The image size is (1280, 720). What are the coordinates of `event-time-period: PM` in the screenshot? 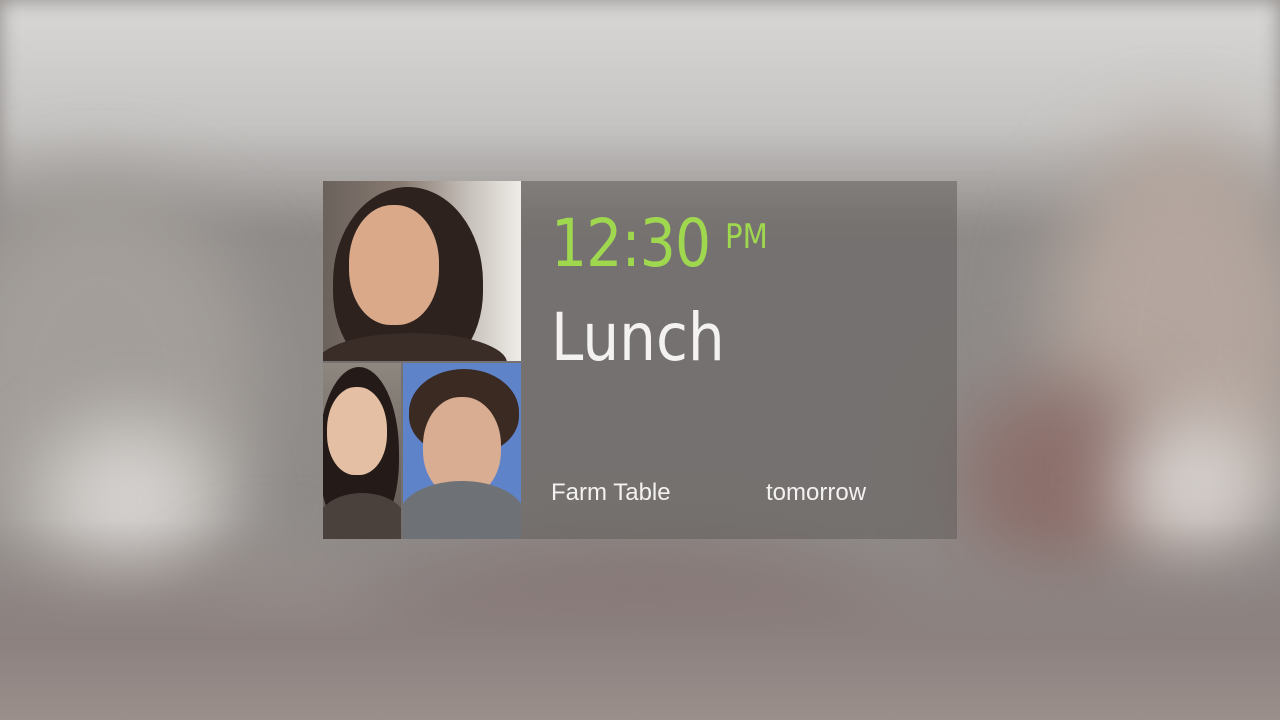 It's located at (746, 237).